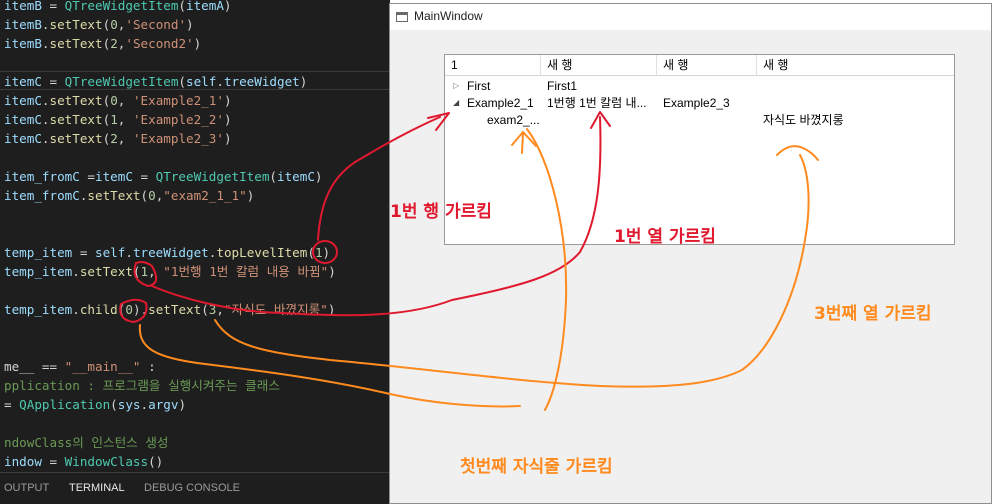  Describe the element at coordinates (873, 314) in the screenshot. I see `column3-annotation-label: 3번째 열 가르킴` at that location.